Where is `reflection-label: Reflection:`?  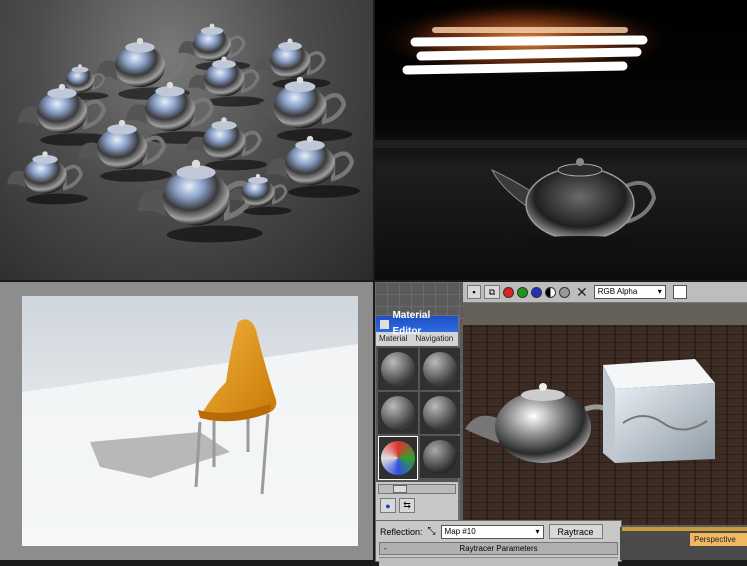
reflection-label: Reflection: is located at coordinates (401, 531).